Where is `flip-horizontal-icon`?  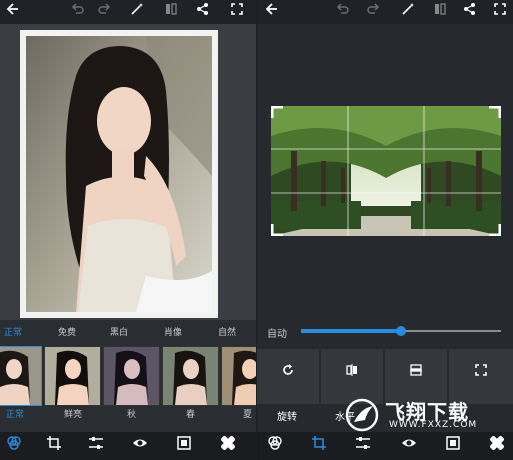 flip-horizontal-icon is located at coordinates (352, 372).